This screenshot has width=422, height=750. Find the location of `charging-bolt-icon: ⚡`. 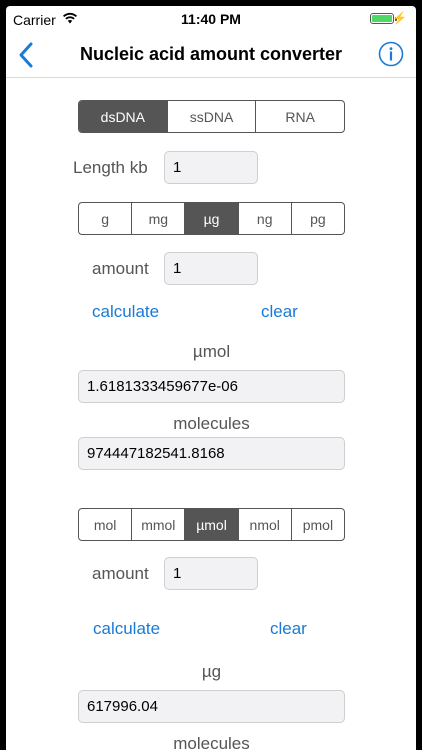

charging-bolt-icon: ⚡ is located at coordinates (399, 18).